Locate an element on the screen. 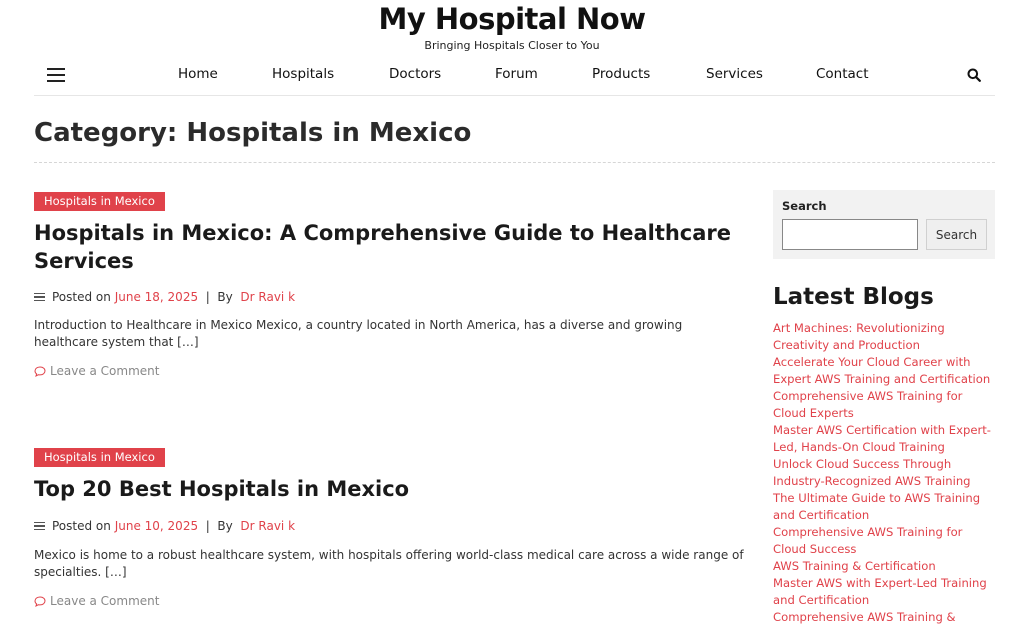 The width and height of the screenshot is (1024, 628). search-input is located at coordinates (850, 234).